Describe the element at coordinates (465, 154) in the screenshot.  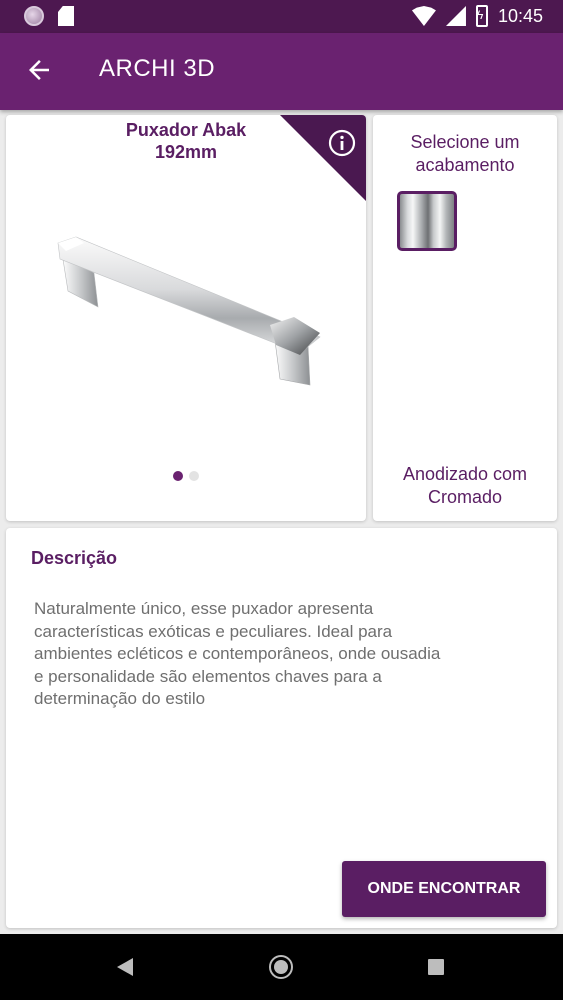
I see `finish-heading: Selecione um acabamento` at that location.